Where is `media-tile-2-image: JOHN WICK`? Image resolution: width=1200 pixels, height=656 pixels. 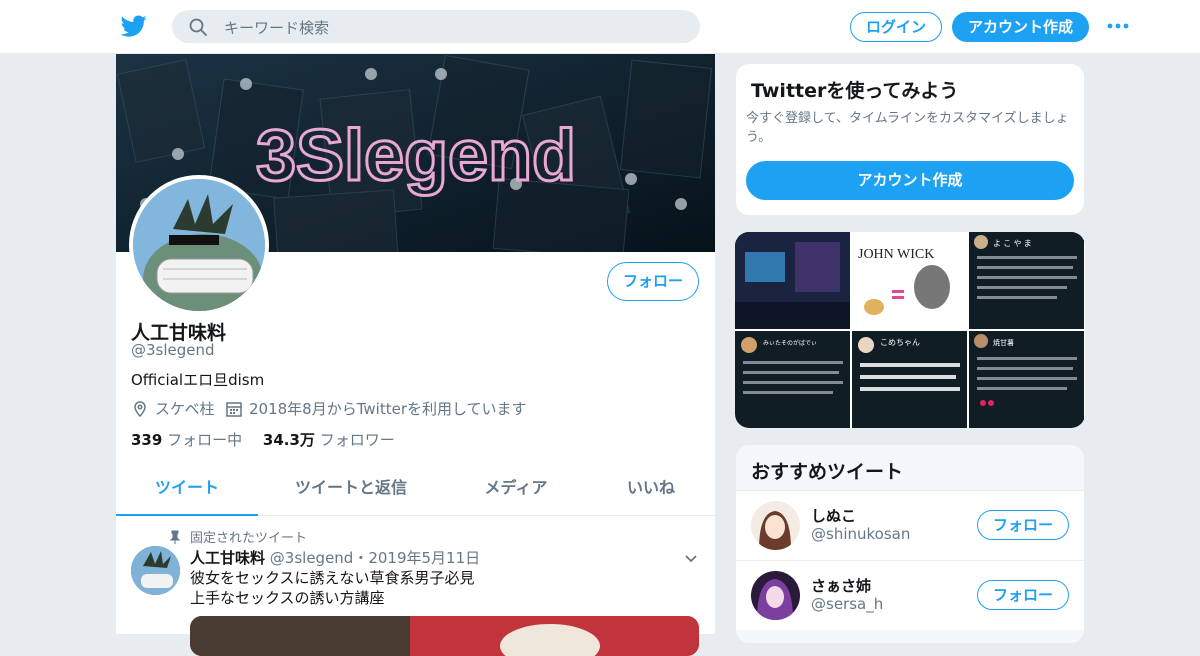 media-tile-2-image: JOHN WICK is located at coordinates (909, 280).